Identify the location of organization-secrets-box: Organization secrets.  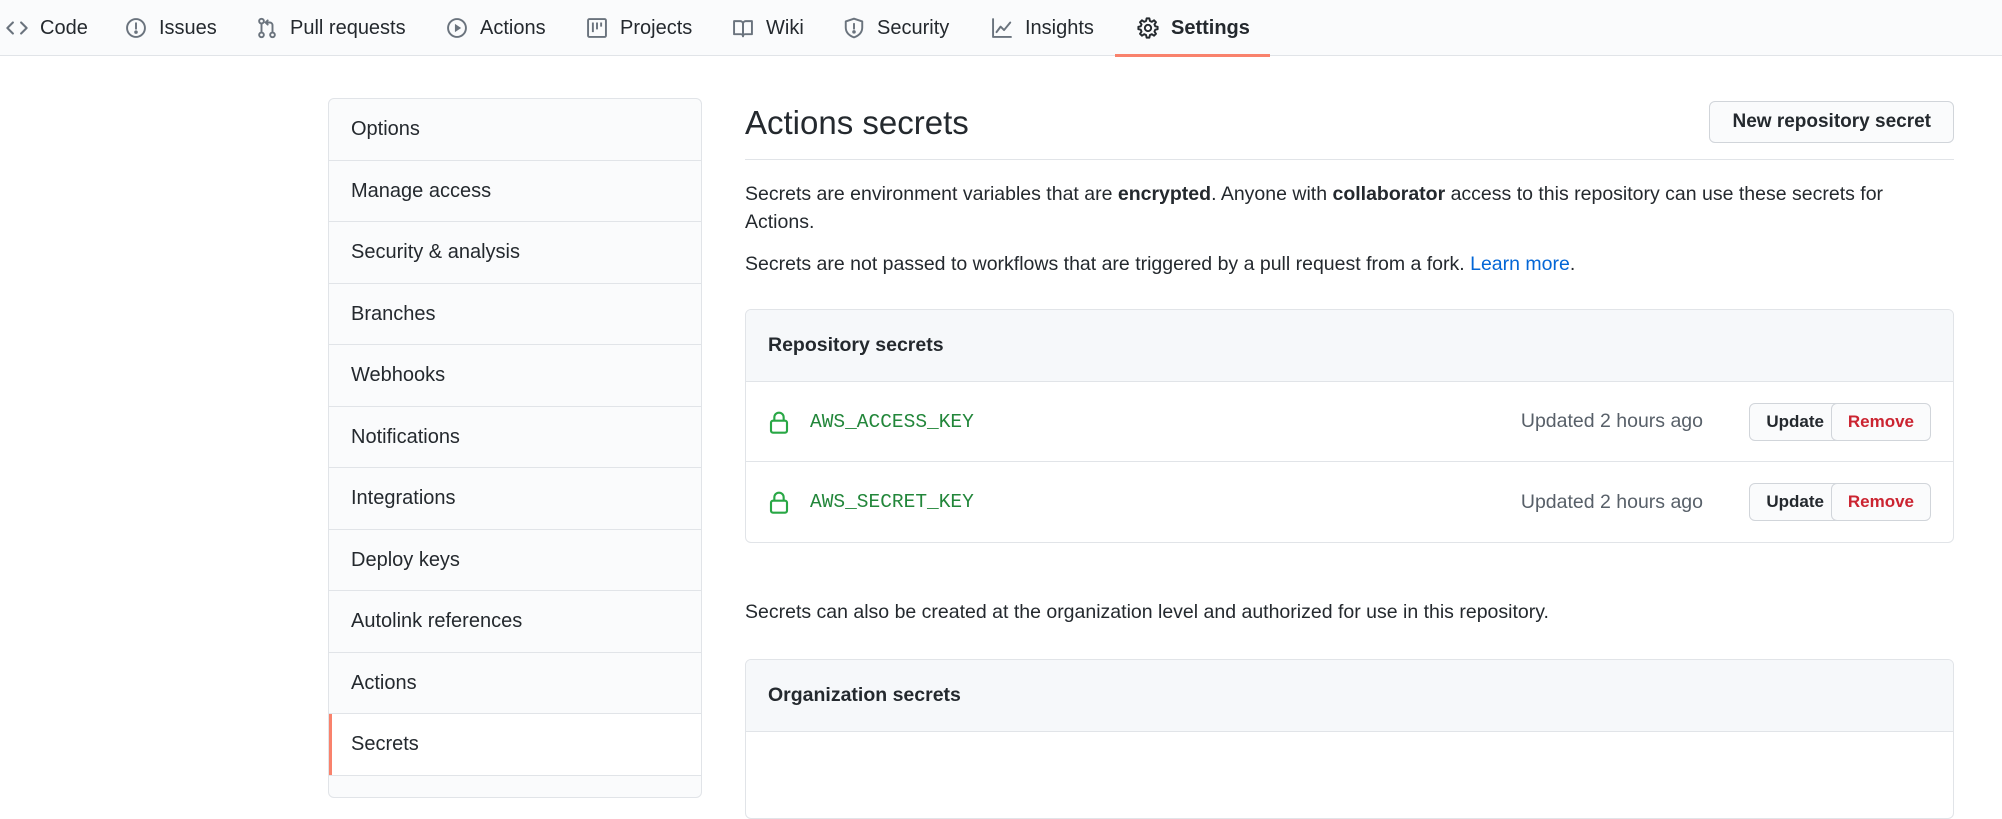
(1349, 739).